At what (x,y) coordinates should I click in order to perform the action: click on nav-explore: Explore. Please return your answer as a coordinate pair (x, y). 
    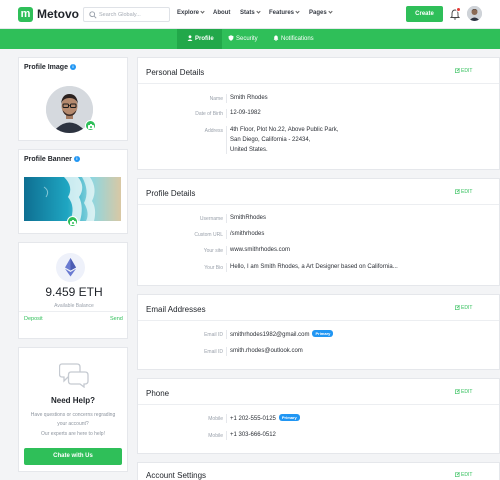
    Looking at the image, I should click on (191, 12).